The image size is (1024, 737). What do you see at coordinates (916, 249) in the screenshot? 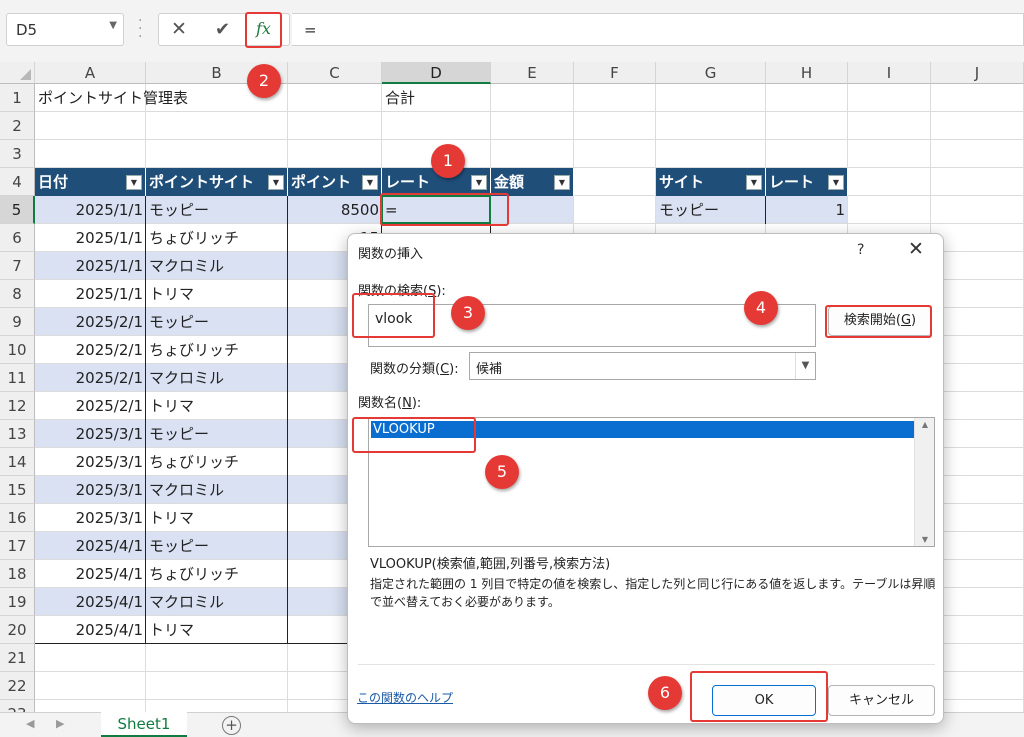
I see `close-icon: ✕` at bounding box center [916, 249].